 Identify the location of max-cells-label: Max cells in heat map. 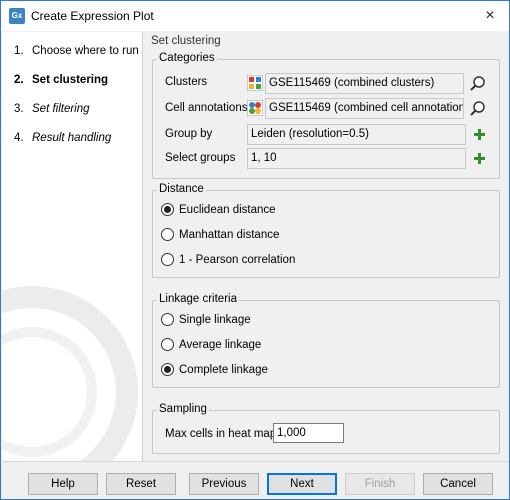
(221, 434).